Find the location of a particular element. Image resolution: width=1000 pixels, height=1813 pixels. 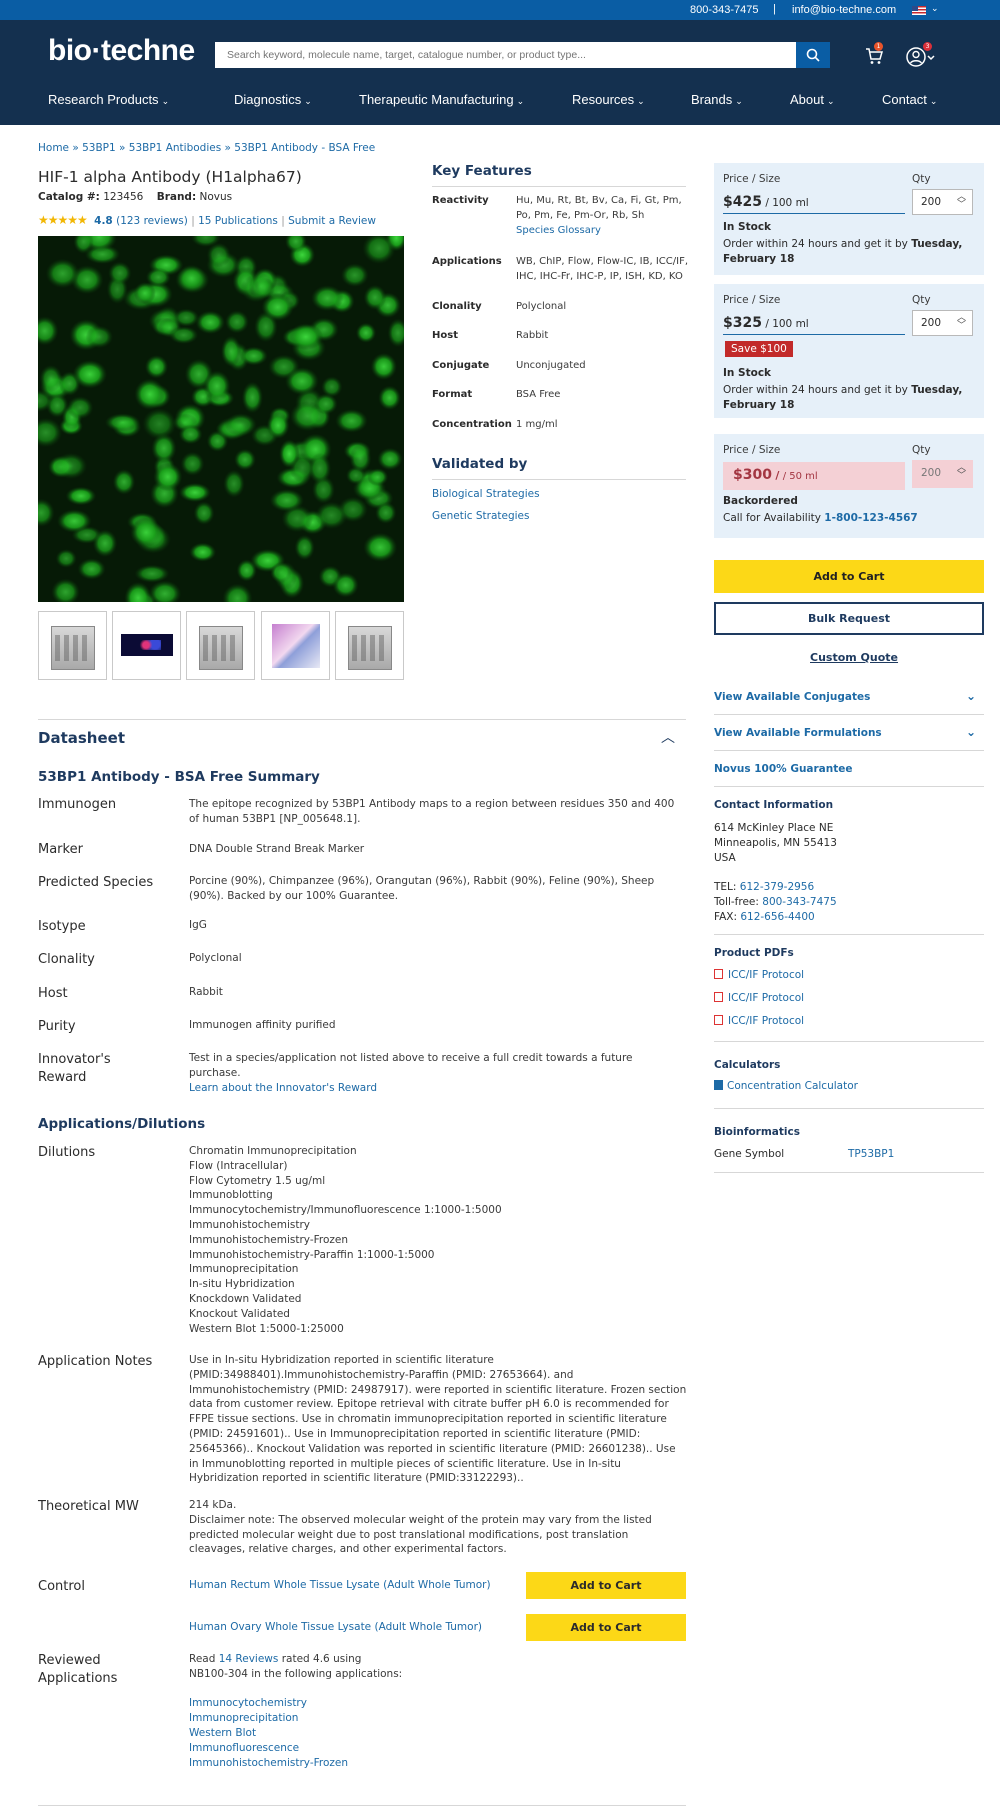

utility-email-link: info@bio-techne.com is located at coordinates (844, 10).